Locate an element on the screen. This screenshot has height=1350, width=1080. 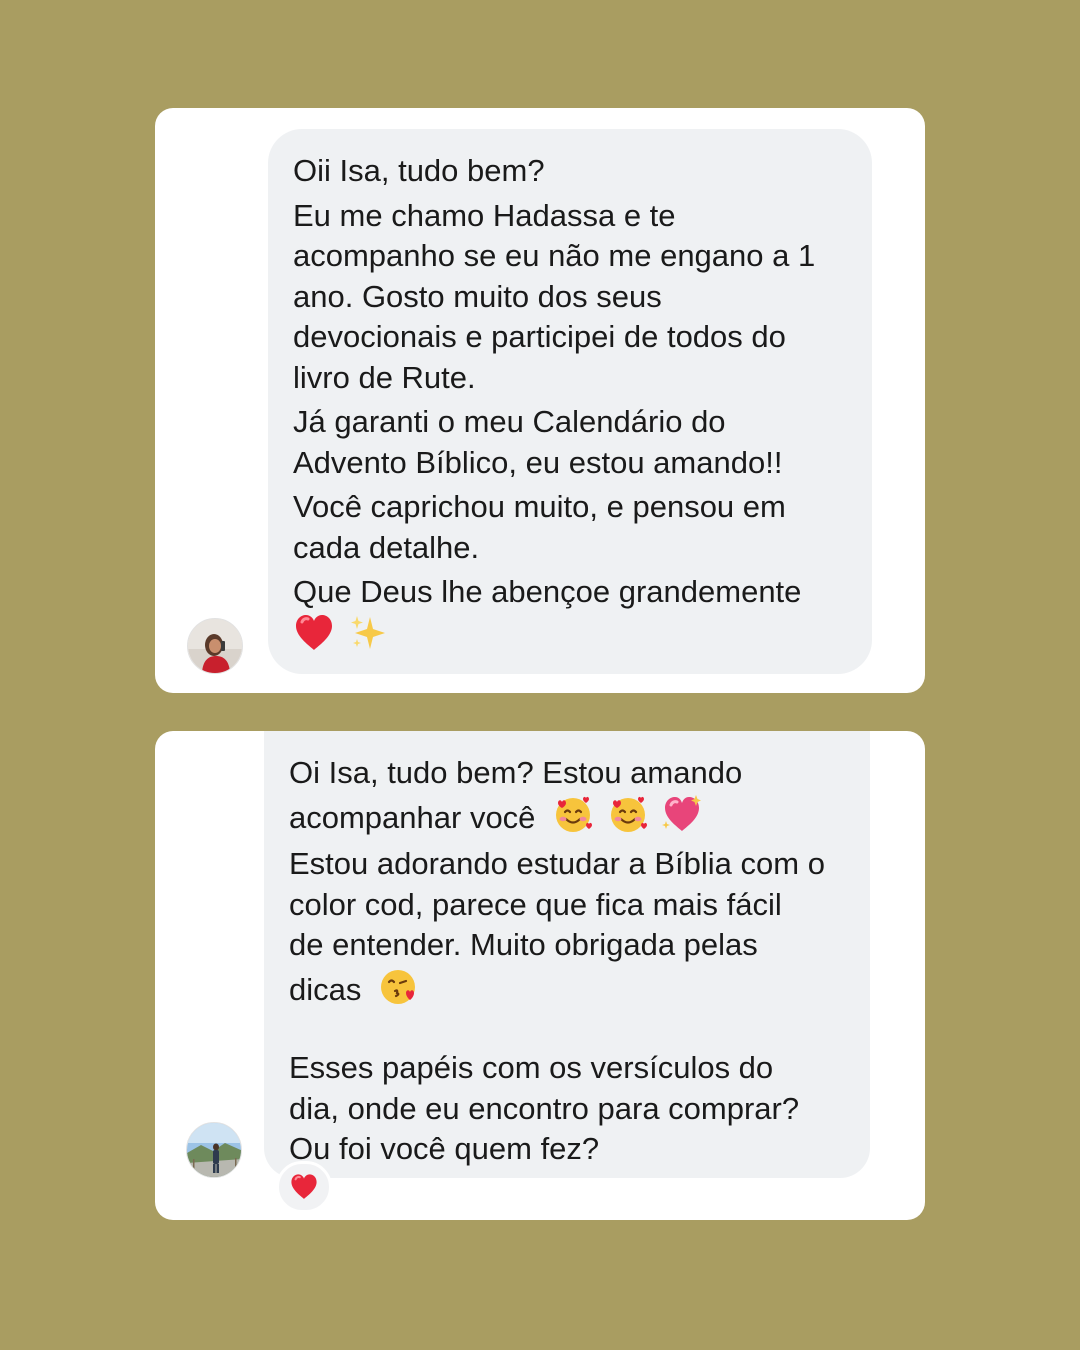
message-line: Ou foi você quem fez? is located at coordinates (444, 1148).